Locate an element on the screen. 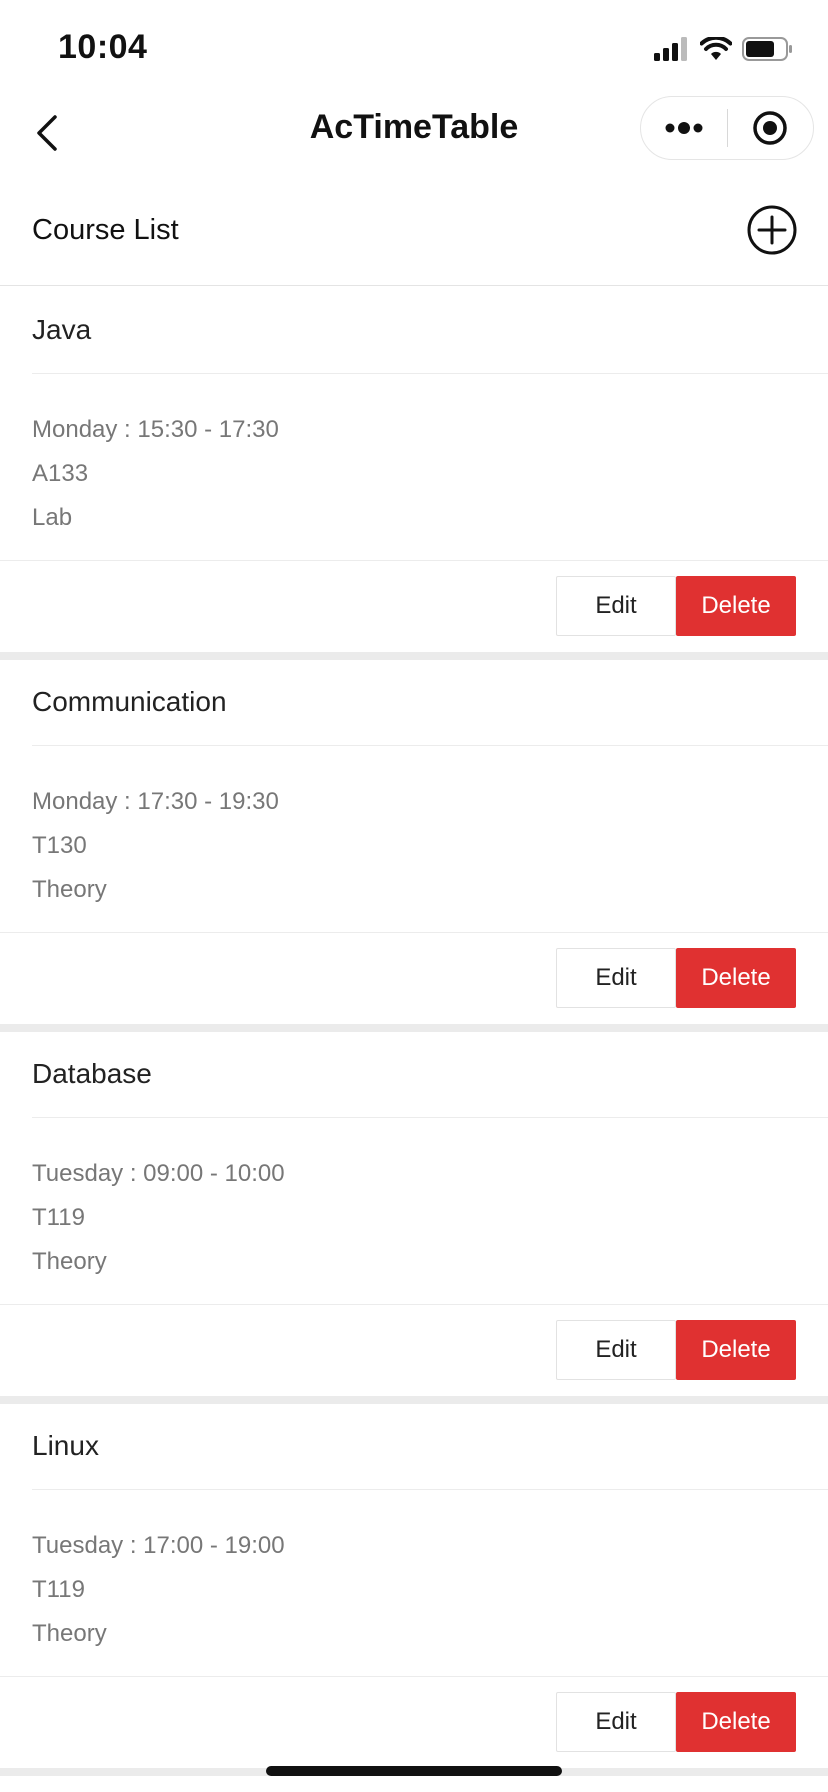 Image resolution: width=828 pixels, height=1792 pixels. course-name: Database is located at coordinates (92, 1073).